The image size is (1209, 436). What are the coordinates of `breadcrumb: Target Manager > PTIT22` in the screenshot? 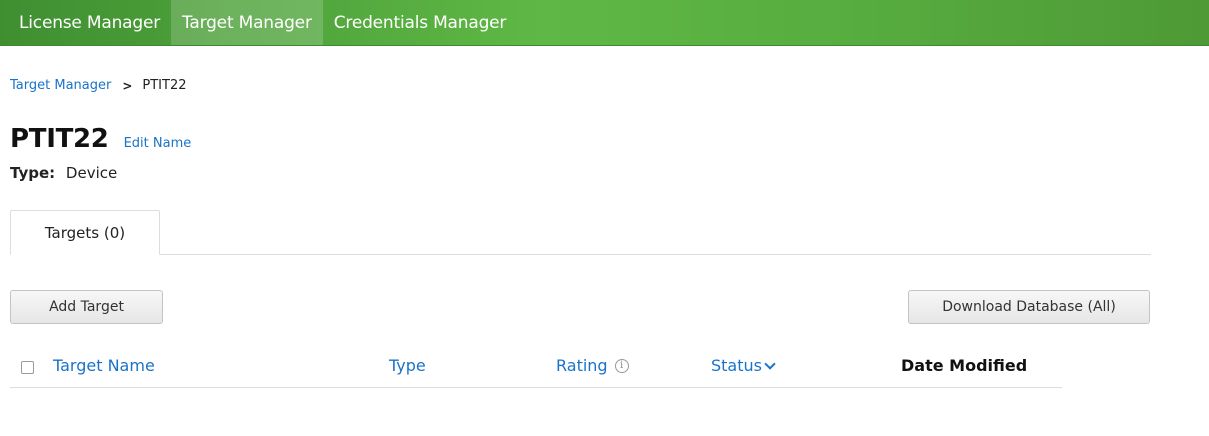 It's located at (98, 85).